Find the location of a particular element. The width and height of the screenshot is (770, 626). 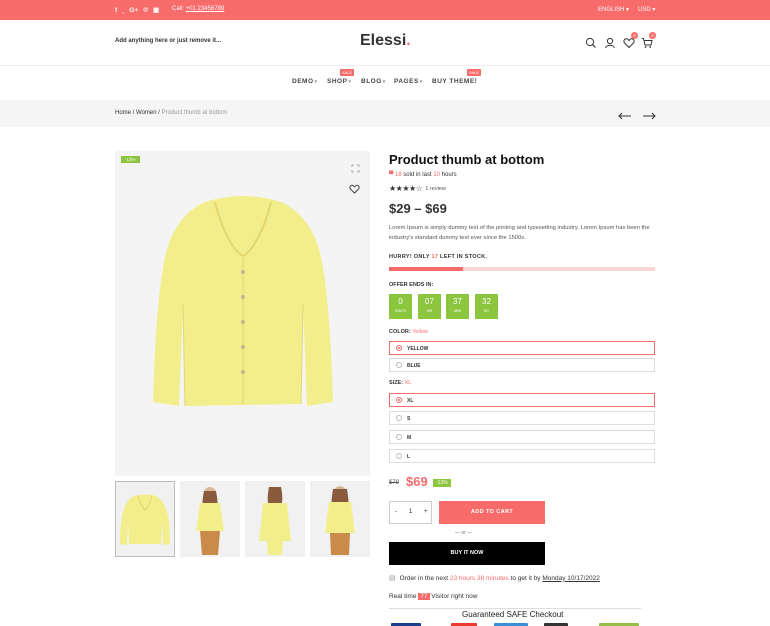

breadcrumb: Home / Women / Product thumb at bottom is located at coordinates (171, 113).